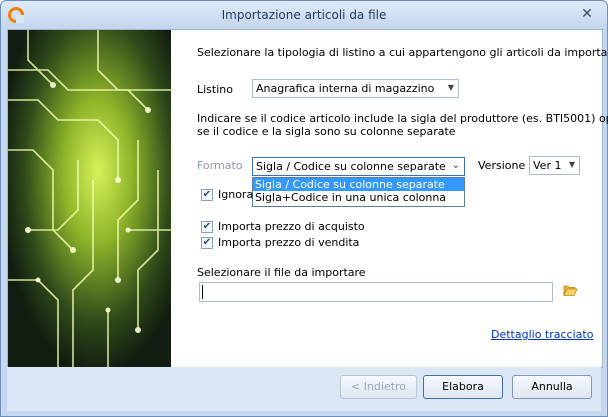  Describe the element at coordinates (378, 387) in the screenshot. I see `back-button: < Indietro` at that location.